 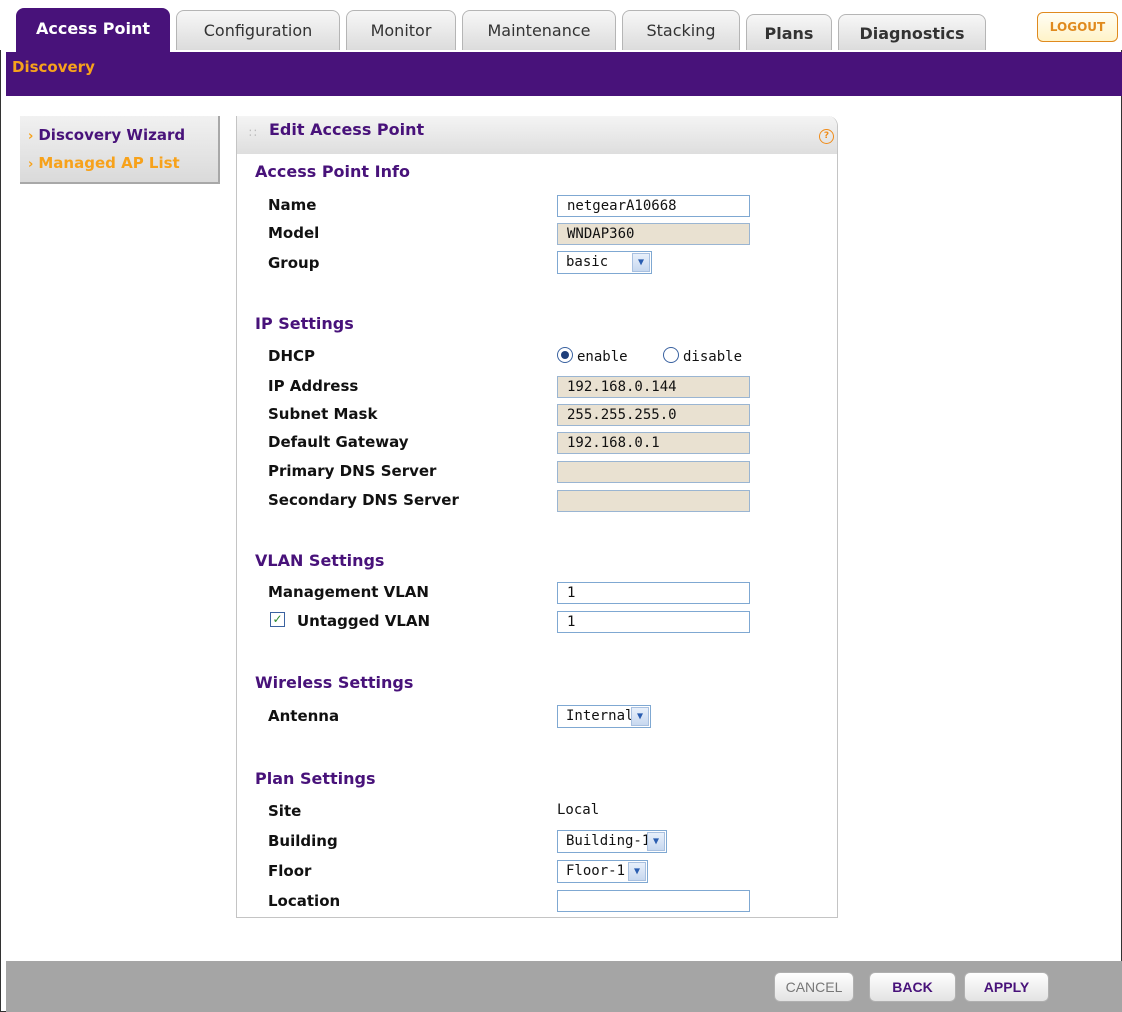 What do you see at coordinates (304, 901) in the screenshot?
I see `location-label: Location` at bounding box center [304, 901].